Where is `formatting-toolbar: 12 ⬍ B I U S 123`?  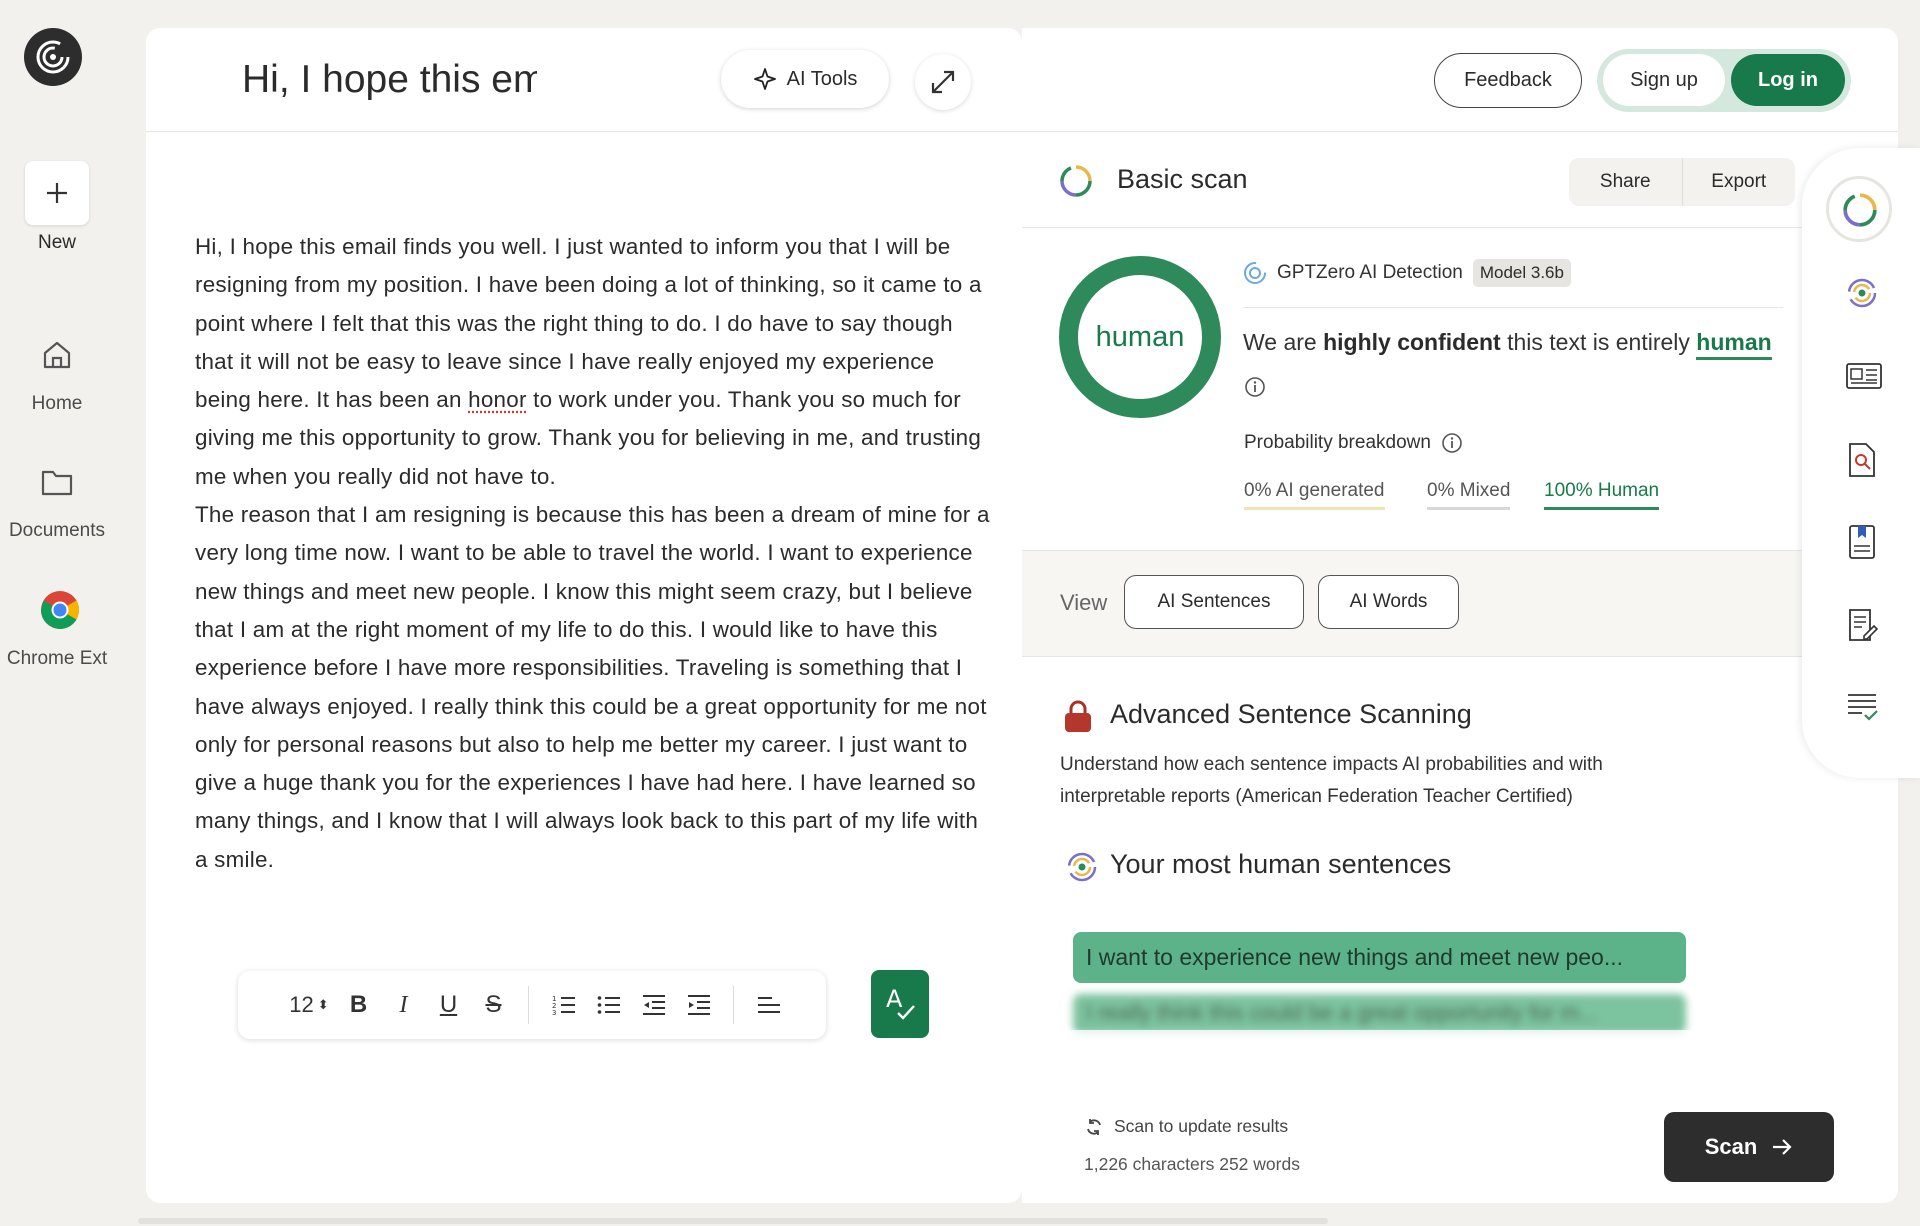
formatting-toolbar: 12 ⬍ B I U S 123 is located at coordinates (532, 1005).